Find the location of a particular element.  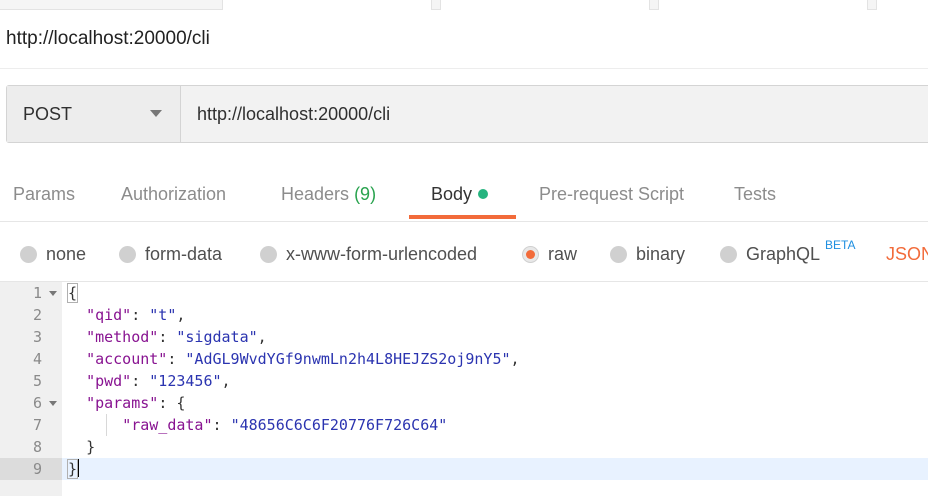

tab-headers: Headers (9) is located at coordinates (328, 195).